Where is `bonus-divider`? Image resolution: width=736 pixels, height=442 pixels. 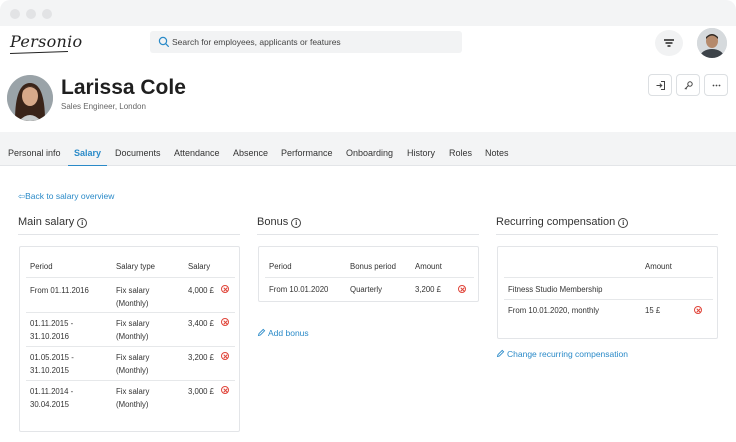
bonus-divider is located at coordinates (368, 234).